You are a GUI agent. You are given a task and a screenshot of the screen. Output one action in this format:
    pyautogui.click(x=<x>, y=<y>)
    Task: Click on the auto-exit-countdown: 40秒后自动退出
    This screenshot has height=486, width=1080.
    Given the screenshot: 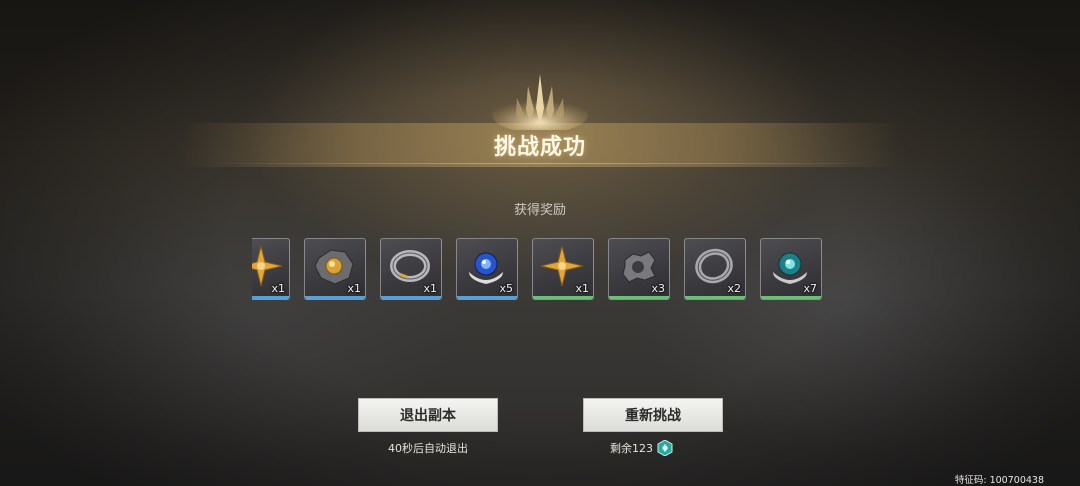 What is the action you would take?
    pyautogui.click(x=428, y=448)
    